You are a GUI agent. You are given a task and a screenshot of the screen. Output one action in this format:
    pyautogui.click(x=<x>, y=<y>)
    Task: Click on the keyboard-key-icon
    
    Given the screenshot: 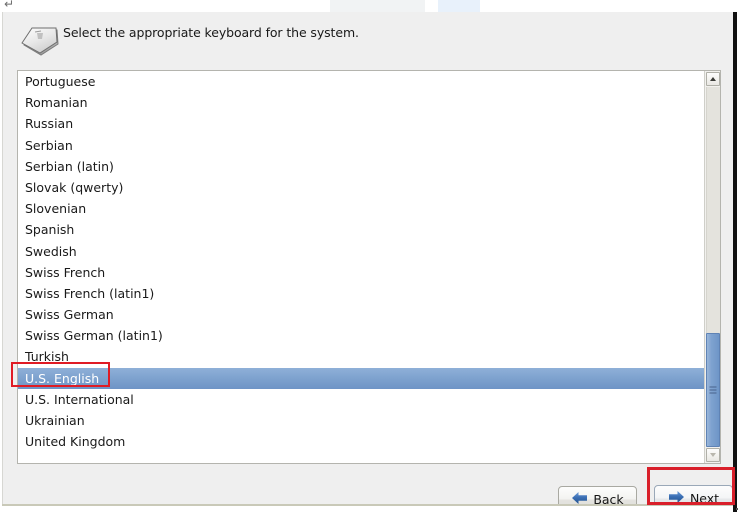 What is the action you would take?
    pyautogui.click(x=40, y=42)
    